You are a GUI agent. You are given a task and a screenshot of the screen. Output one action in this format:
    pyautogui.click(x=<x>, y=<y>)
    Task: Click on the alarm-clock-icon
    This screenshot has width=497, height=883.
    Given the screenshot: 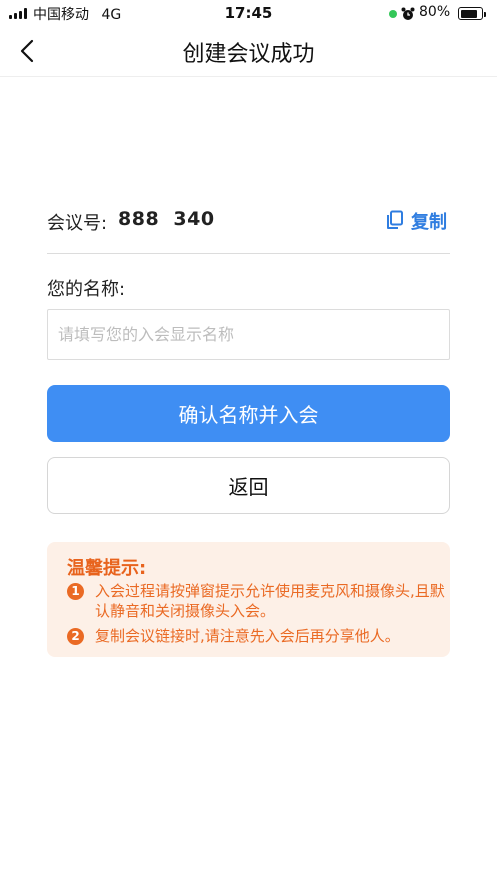 What is the action you would take?
    pyautogui.click(x=408, y=13)
    